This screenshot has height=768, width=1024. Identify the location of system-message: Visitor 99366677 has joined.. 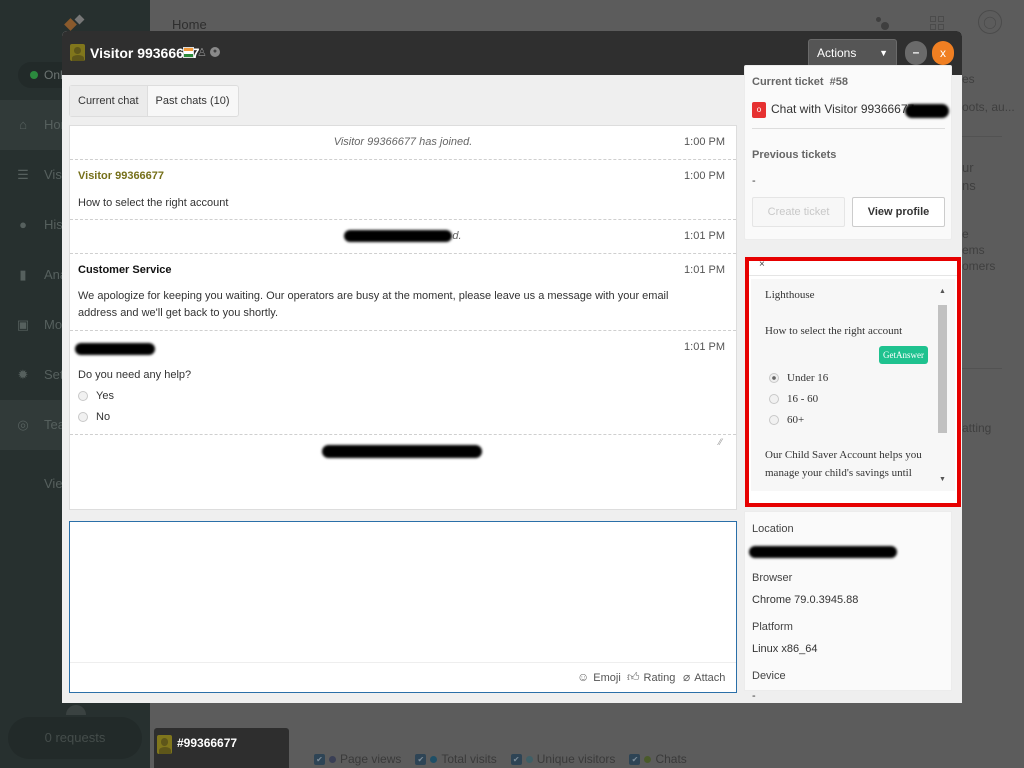
(403, 142).